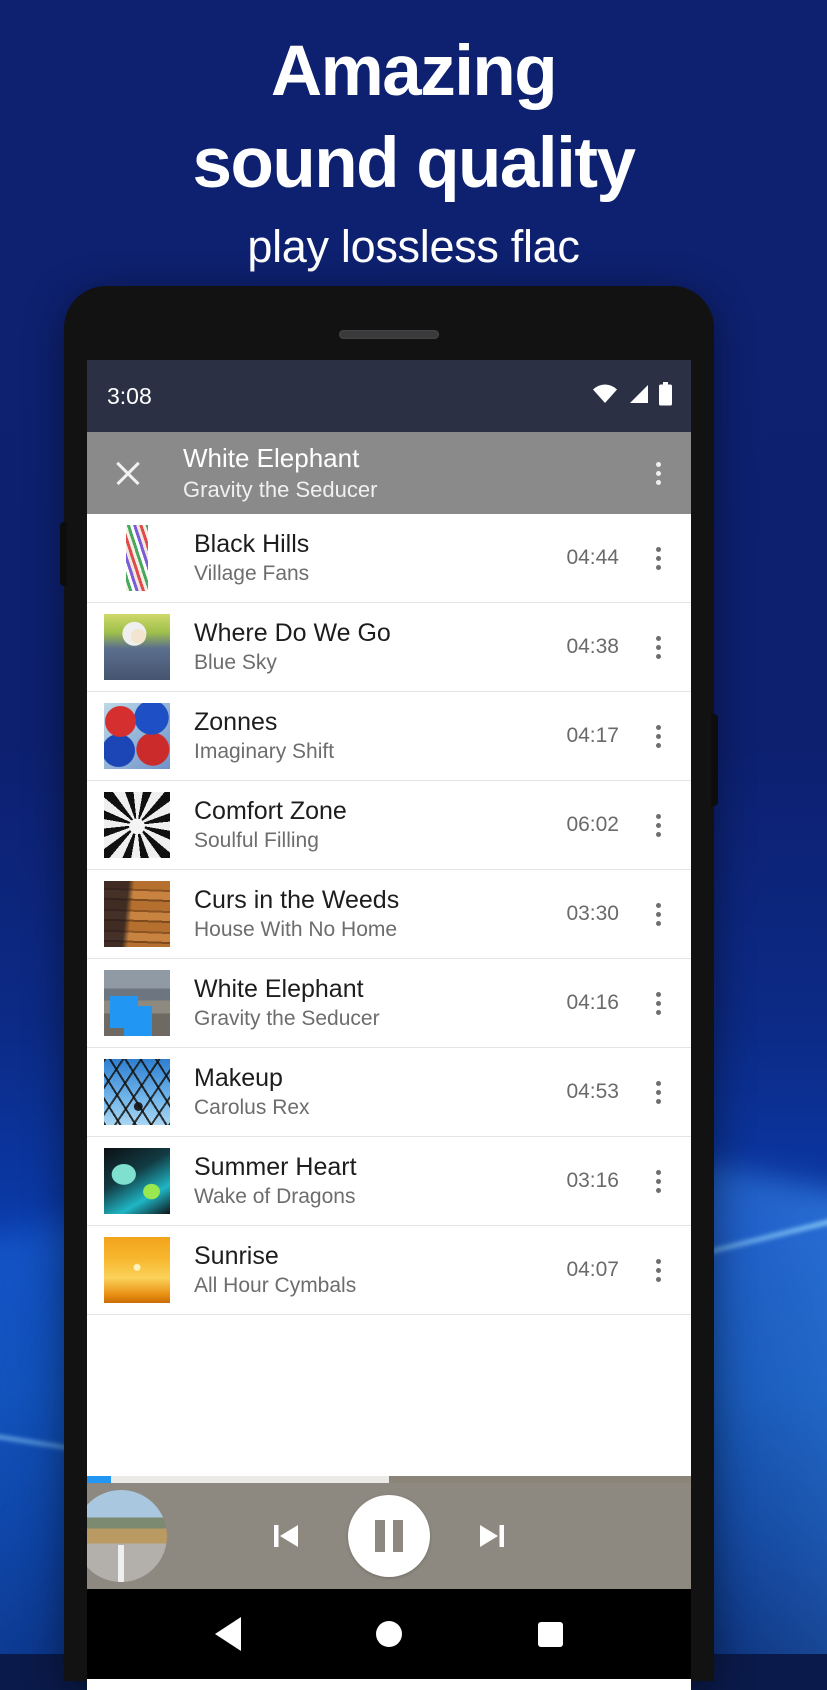 The width and height of the screenshot is (827, 1690). I want to click on track-title: Makeup, so click(238, 1077).